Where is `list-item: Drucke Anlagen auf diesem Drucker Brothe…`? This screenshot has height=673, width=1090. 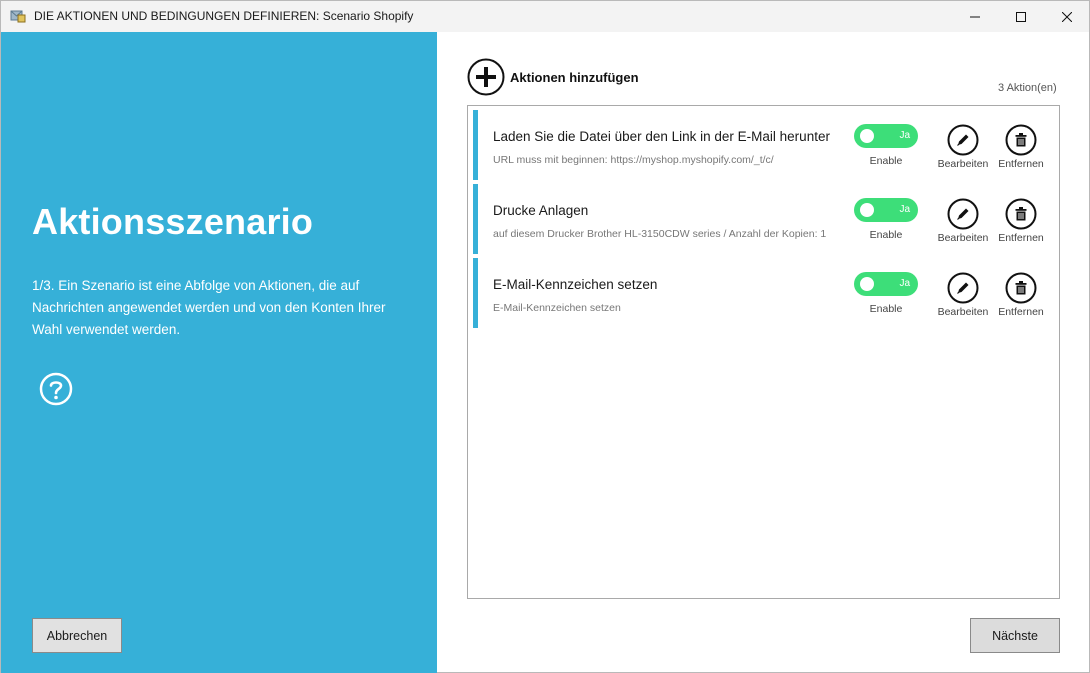
list-item: Drucke Anlagen auf diesem Drucker Brothe… is located at coordinates (764, 219).